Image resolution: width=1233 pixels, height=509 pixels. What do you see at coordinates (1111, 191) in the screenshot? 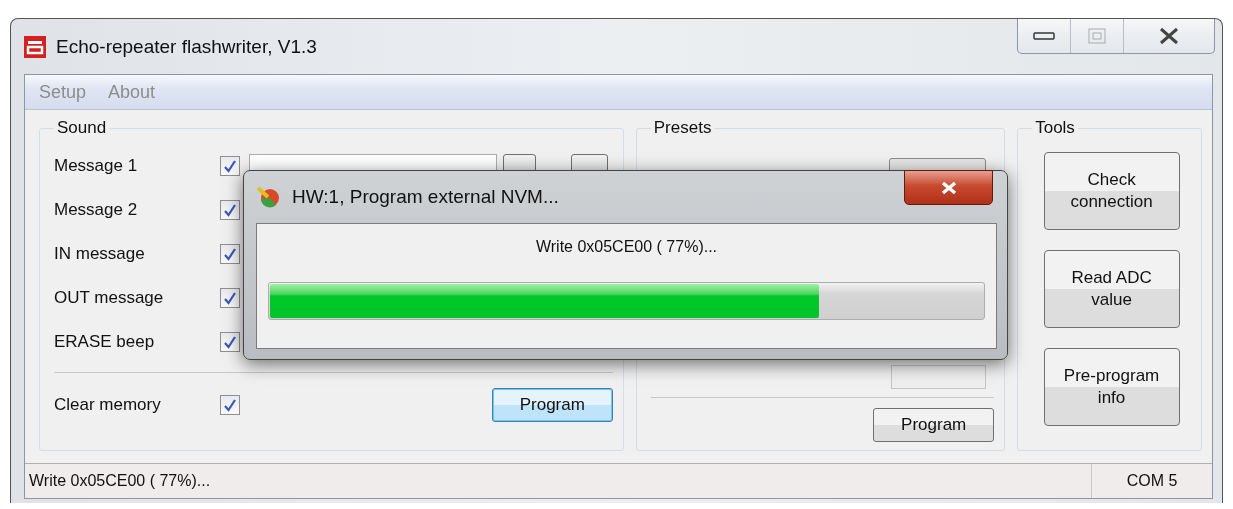
I see `tool-button: Check connection` at bounding box center [1111, 191].